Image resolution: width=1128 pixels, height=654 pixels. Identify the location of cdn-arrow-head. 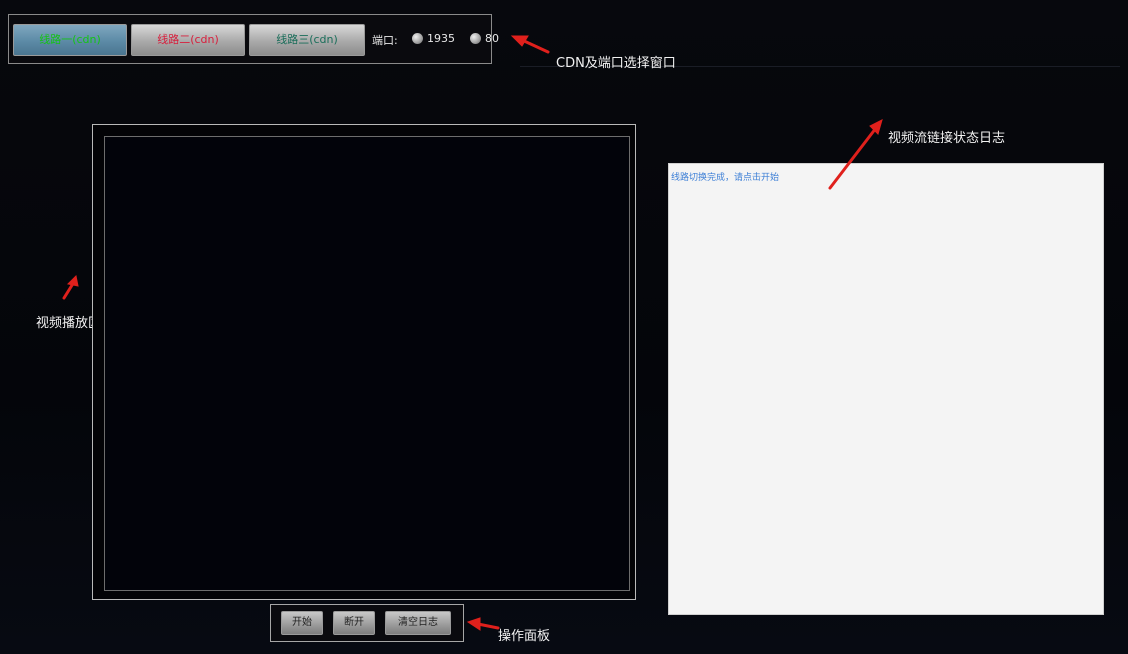
(519, 41).